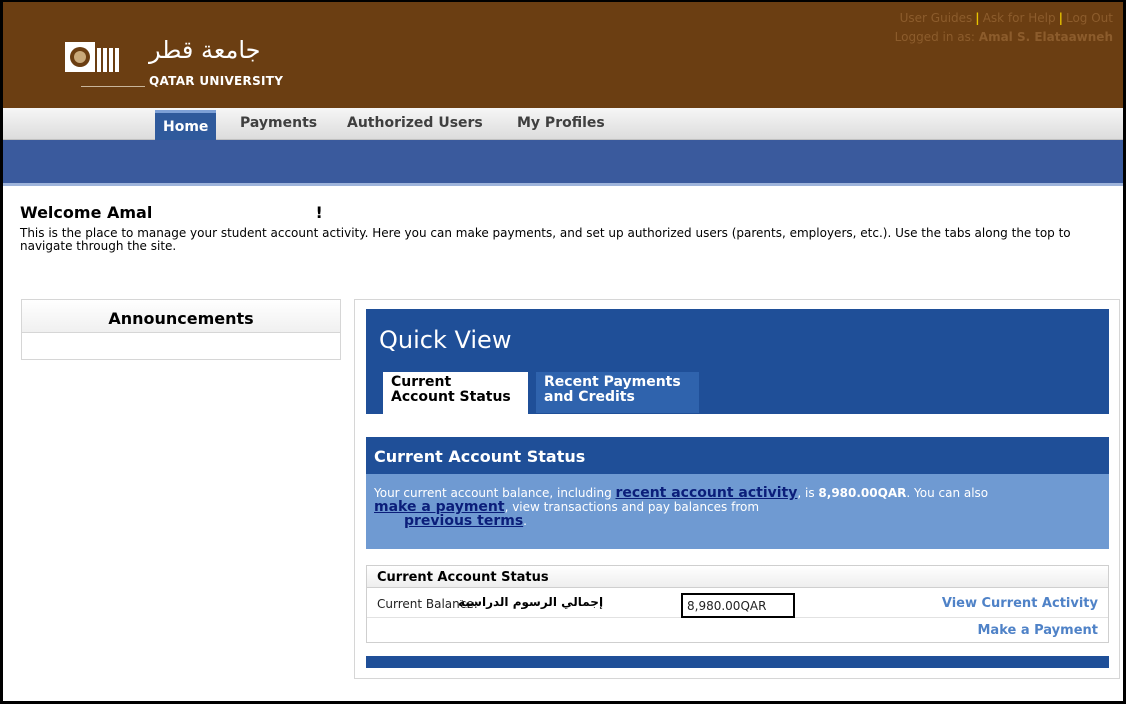  I want to click on message-text: ., so click(525, 521).